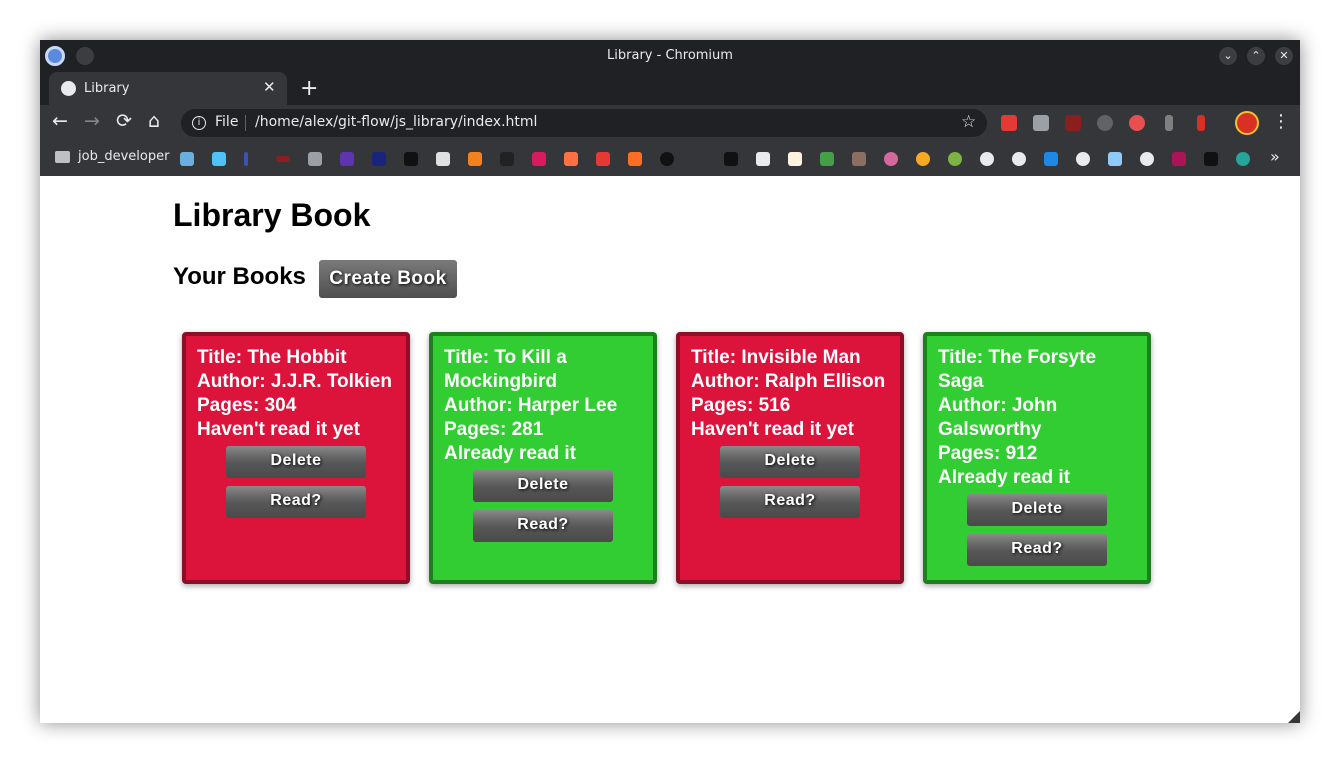 The image size is (1340, 763). I want to click on tab-label: Library, so click(107, 88).